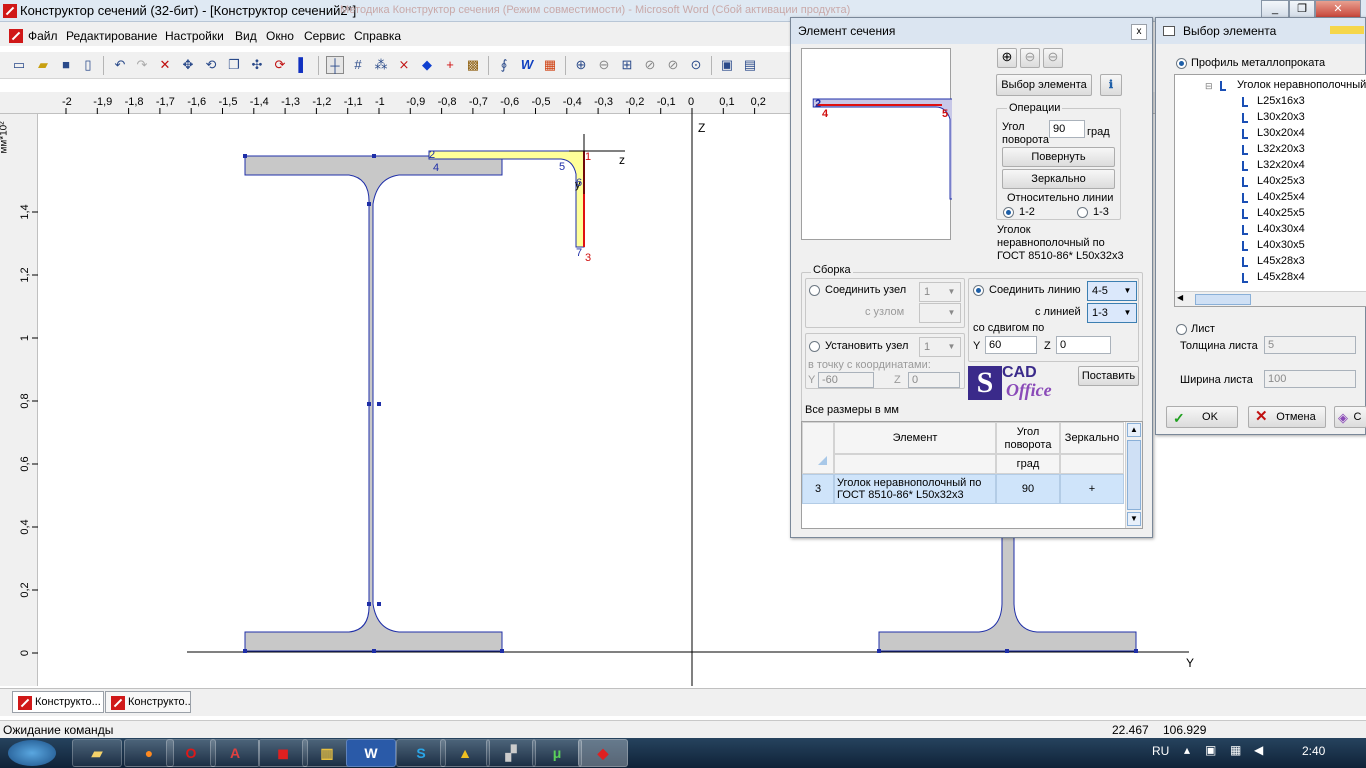  Describe the element at coordinates (527, 65) in the screenshot. I see `word-report-icon: W` at that location.